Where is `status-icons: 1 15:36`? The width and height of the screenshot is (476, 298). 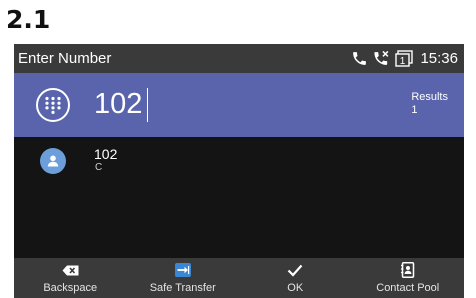 status-icons: 1 15:36 is located at coordinates (404, 58).